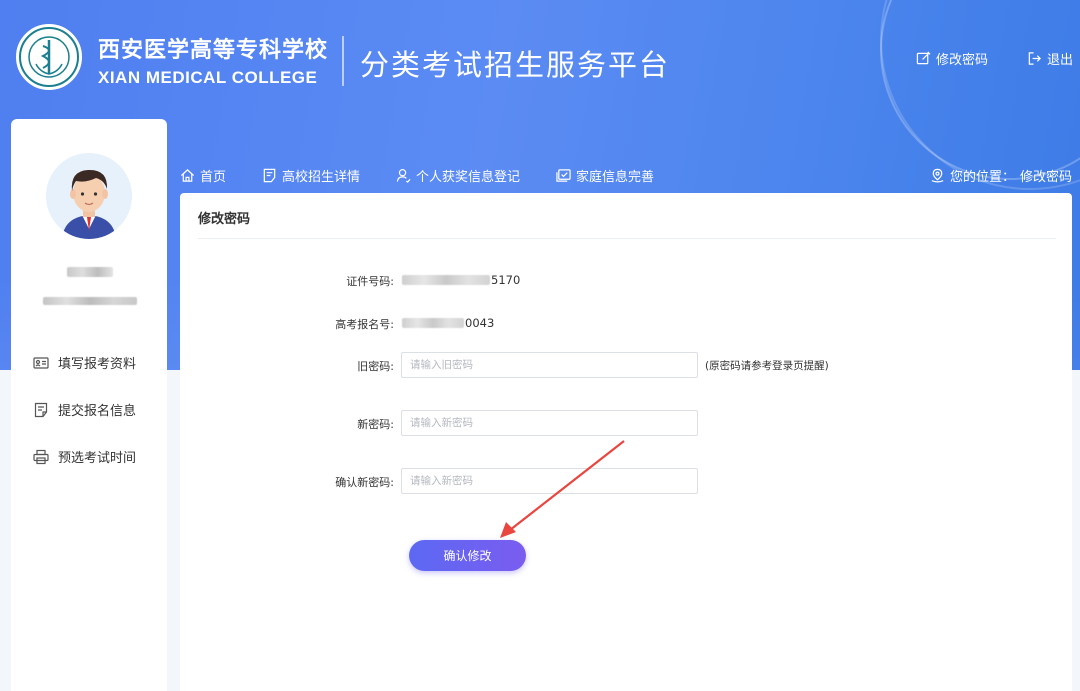  Describe the element at coordinates (433, 323) in the screenshot. I see `exam-number-redacted` at that location.